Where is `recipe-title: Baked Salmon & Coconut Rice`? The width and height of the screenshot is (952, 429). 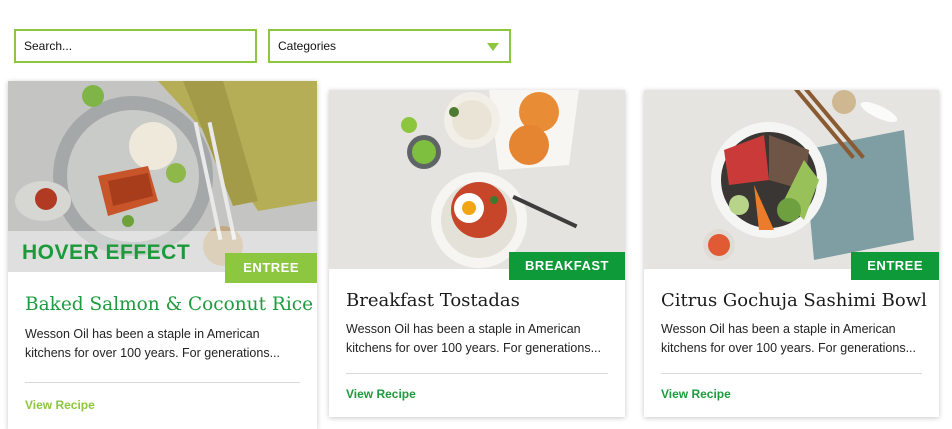
recipe-title: Baked Salmon & Coconut Rice is located at coordinates (169, 304).